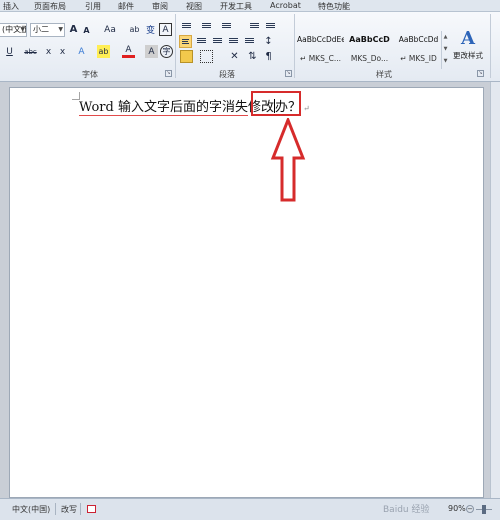 This screenshot has width=500, height=520. What do you see at coordinates (406, 510) in the screenshot?
I see `watermark: Baidu 经验` at bounding box center [406, 510].